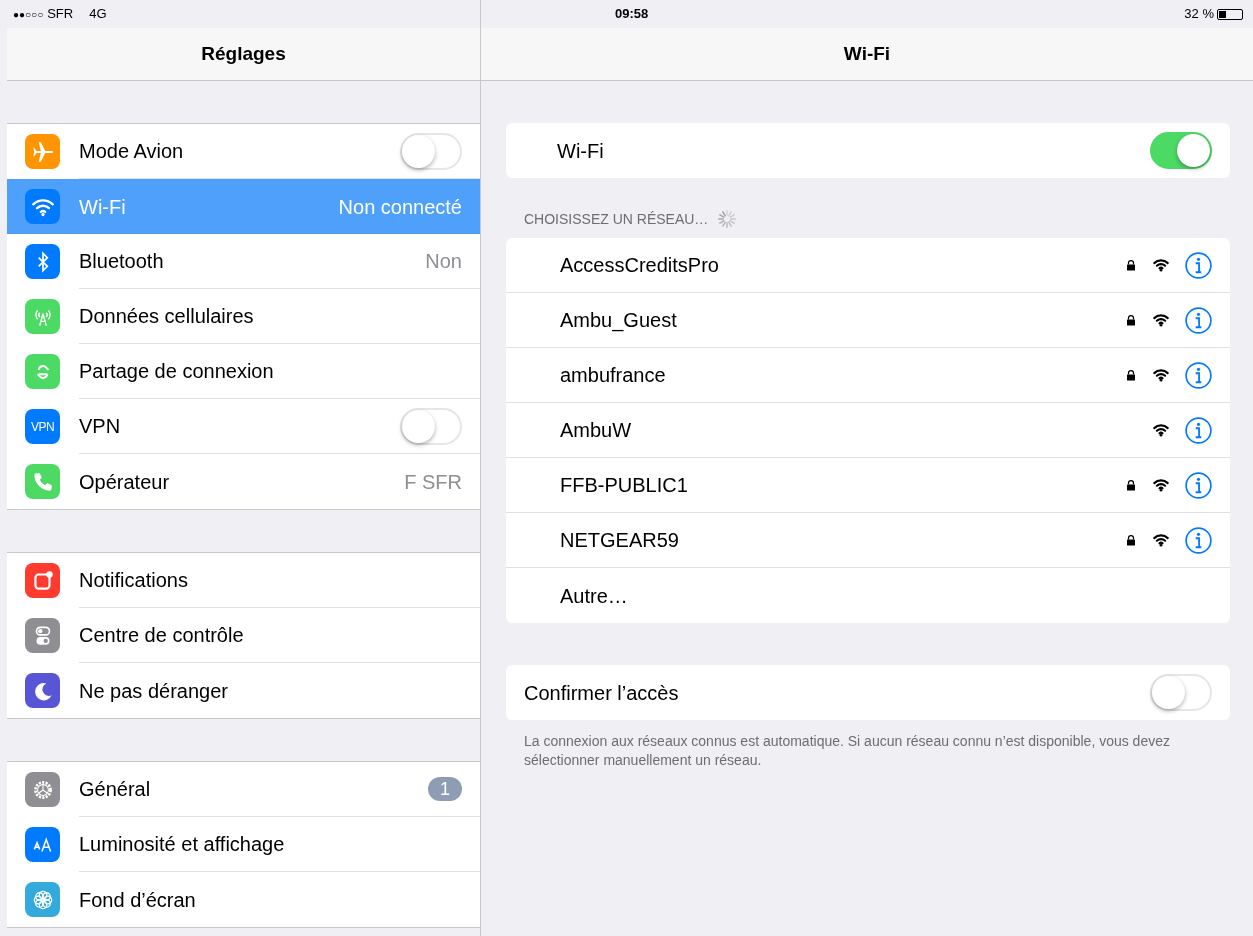 This screenshot has width=1253, height=936. What do you see at coordinates (42, 844) in the screenshot?
I see `text-size-icon` at bounding box center [42, 844].